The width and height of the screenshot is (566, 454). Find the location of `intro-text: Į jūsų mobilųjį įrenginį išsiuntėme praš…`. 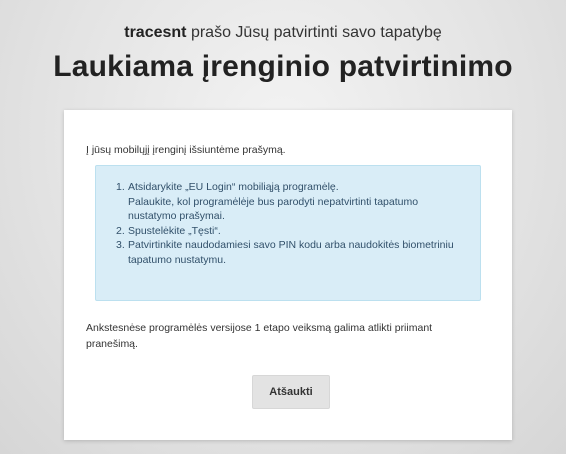

intro-text: Į jūsų mobilųjį įrenginį išsiuntėme praš… is located at coordinates (186, 150).